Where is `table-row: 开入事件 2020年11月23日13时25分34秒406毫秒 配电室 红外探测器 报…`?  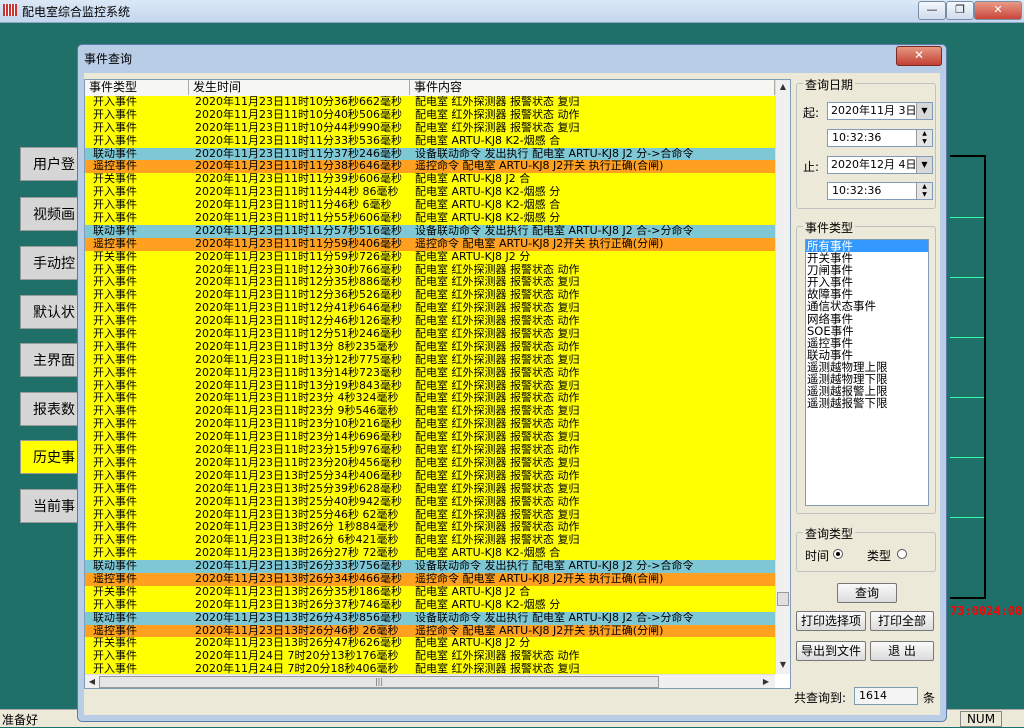
table-row: 开入事件 2020年11月23日13时25分34秒406毫秒 配电室 红外探测器 报… is located at coordinates (430, 476).